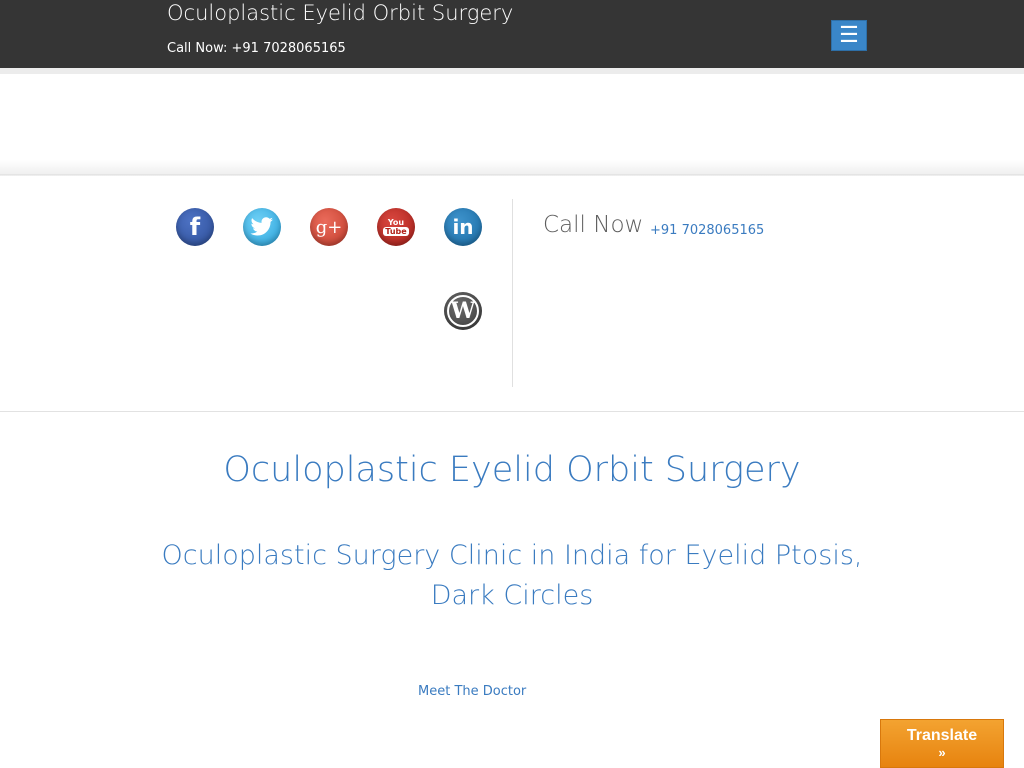 This screenshot has width=1024, height=768. I want to click on youtube-tube-text: Tube, so click(396, 231).